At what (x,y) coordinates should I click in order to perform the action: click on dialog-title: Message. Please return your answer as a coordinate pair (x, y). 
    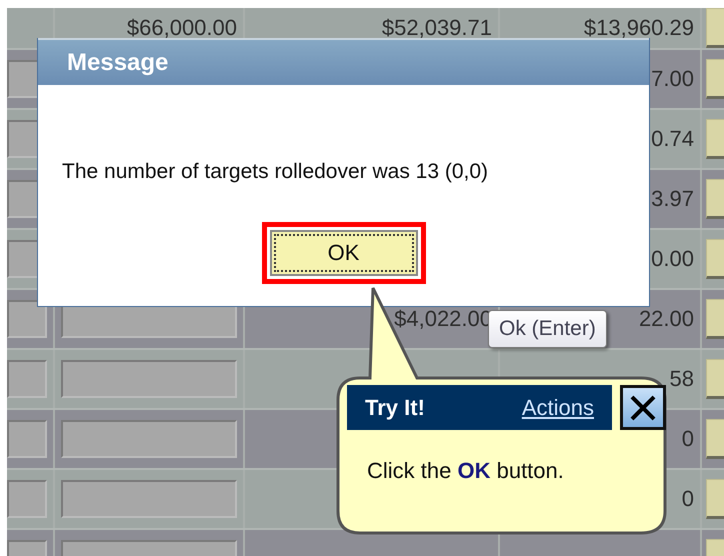
    Looking at the image, I should click on (117, 62).